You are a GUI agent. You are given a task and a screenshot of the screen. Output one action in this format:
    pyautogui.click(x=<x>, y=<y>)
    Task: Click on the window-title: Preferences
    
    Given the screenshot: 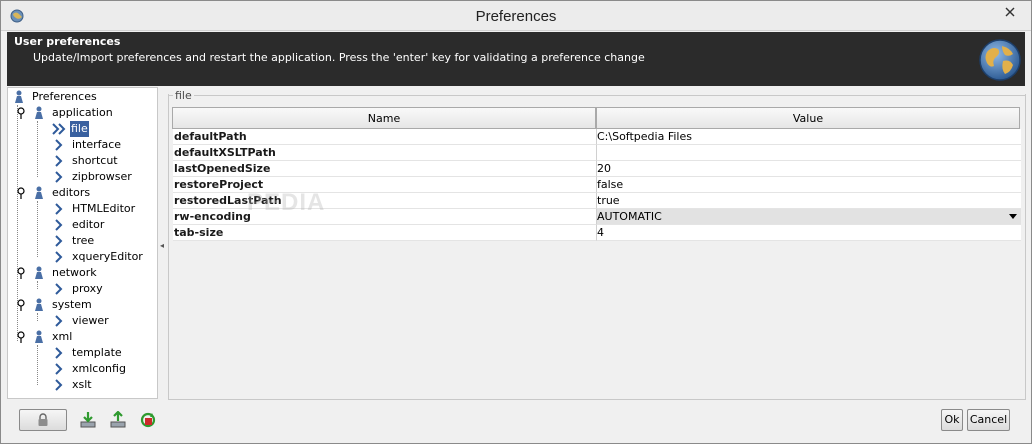 What is the action you would take?
    pyautogui.click(x=516, y=16)
    